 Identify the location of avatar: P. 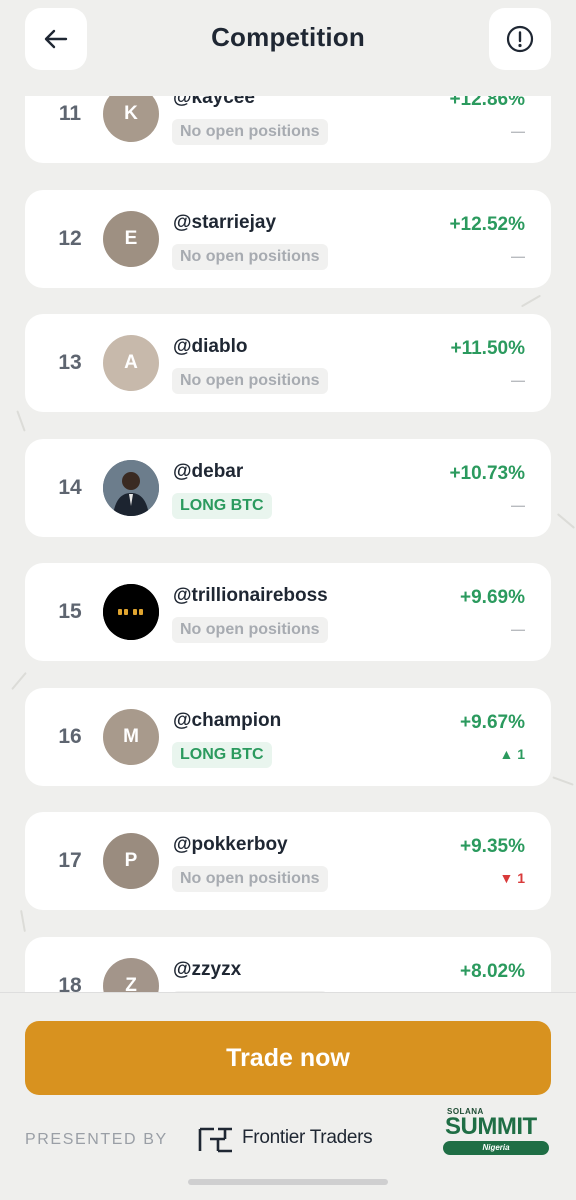
(131, 861).